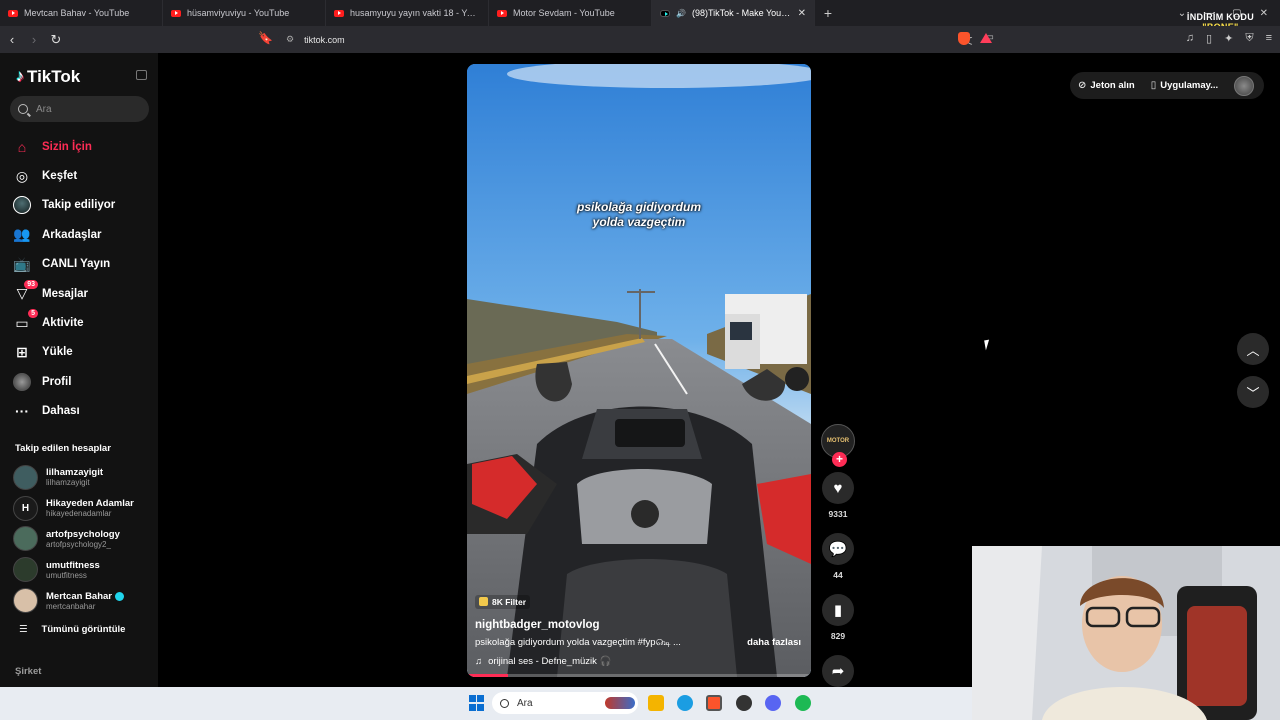  What do you see at coordinates (82, 293) in the screenshot?
I see `nav-messages: ▽ 93 Mesajlar` at bounding box center [82, 293].